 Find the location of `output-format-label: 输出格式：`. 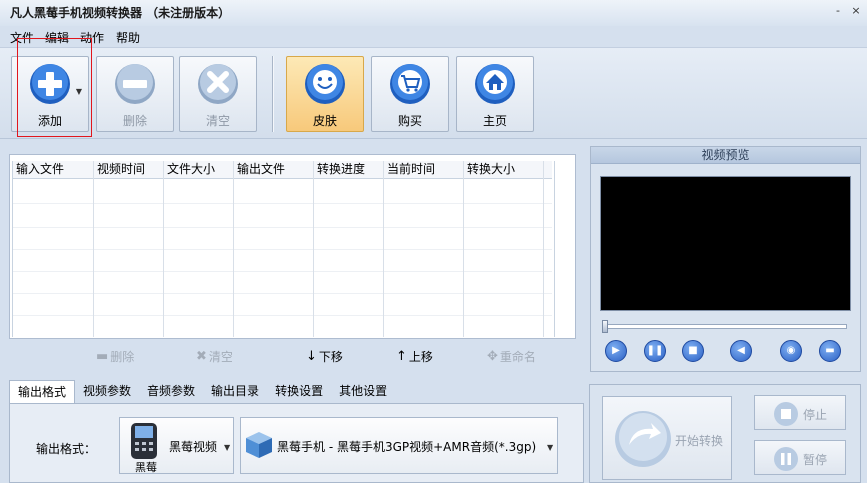

output-format-label: 输出格式： is located at coordinates (66, 449).